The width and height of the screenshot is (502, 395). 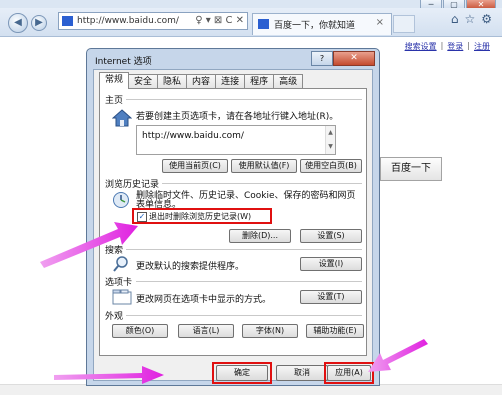 I want to click on arrow-to-apply, so click(x=398, y=355).